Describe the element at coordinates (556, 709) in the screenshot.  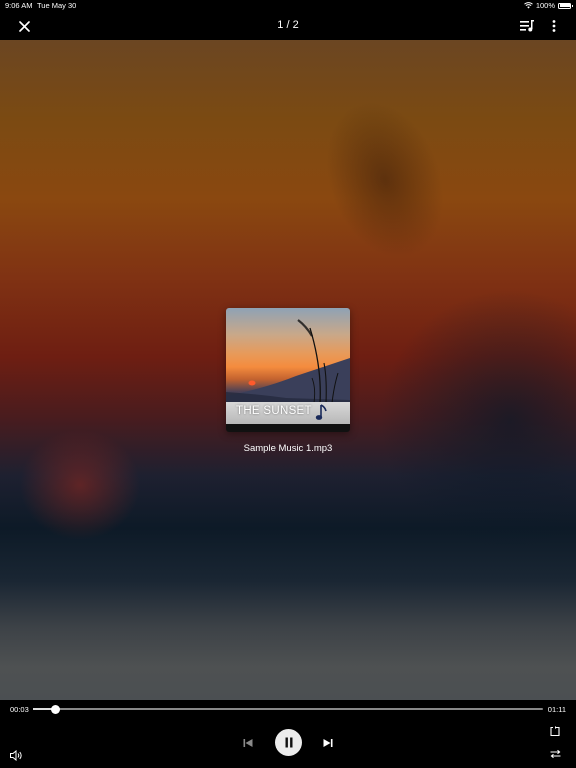
I see `total-time: 01:11` at that location.